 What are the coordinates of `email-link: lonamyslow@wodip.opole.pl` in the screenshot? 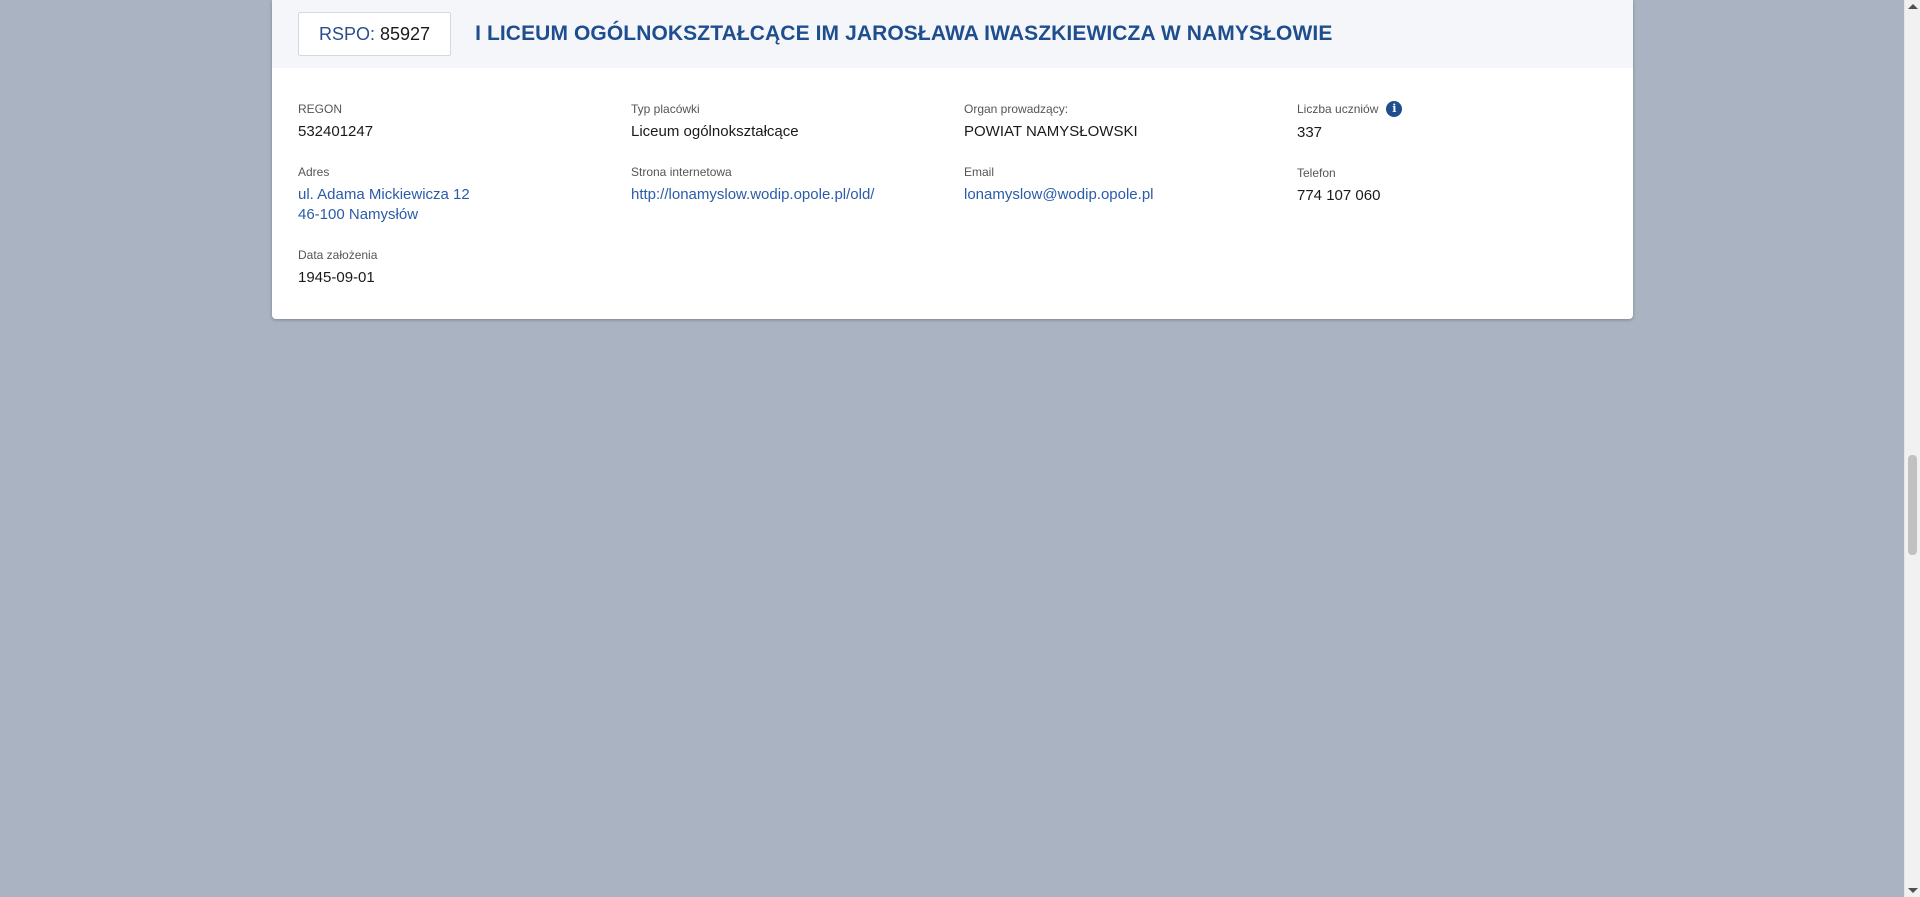 It's located at (1059, 195).